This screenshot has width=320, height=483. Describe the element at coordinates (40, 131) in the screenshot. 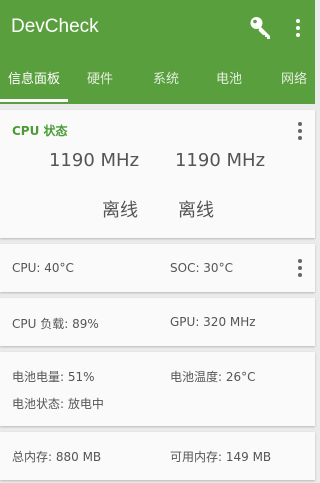

I see `cpu-status-title: CPU 状态` at that location.